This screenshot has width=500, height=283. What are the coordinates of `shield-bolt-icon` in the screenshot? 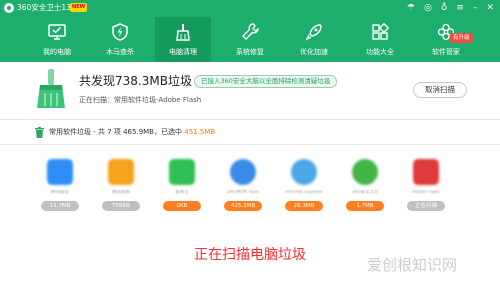 It's located at (120, 32).